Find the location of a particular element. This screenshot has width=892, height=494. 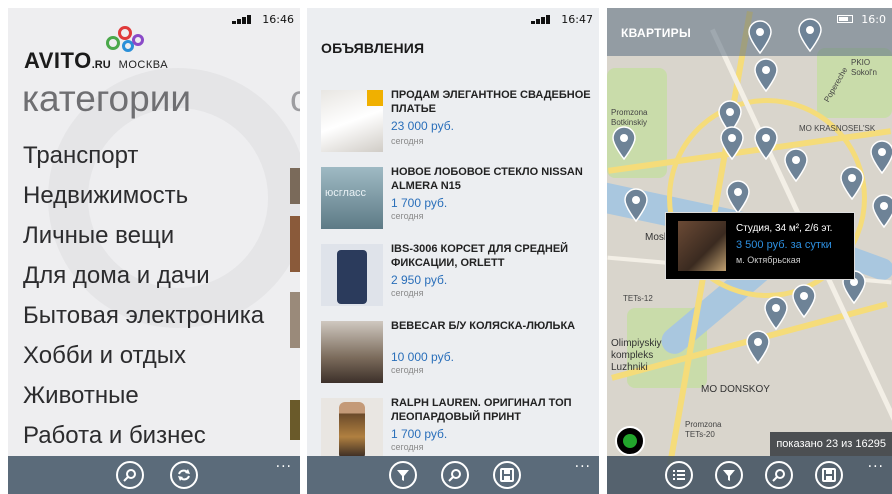

map-label: Promzona TETs-20 is located at coordinates (703, 429).